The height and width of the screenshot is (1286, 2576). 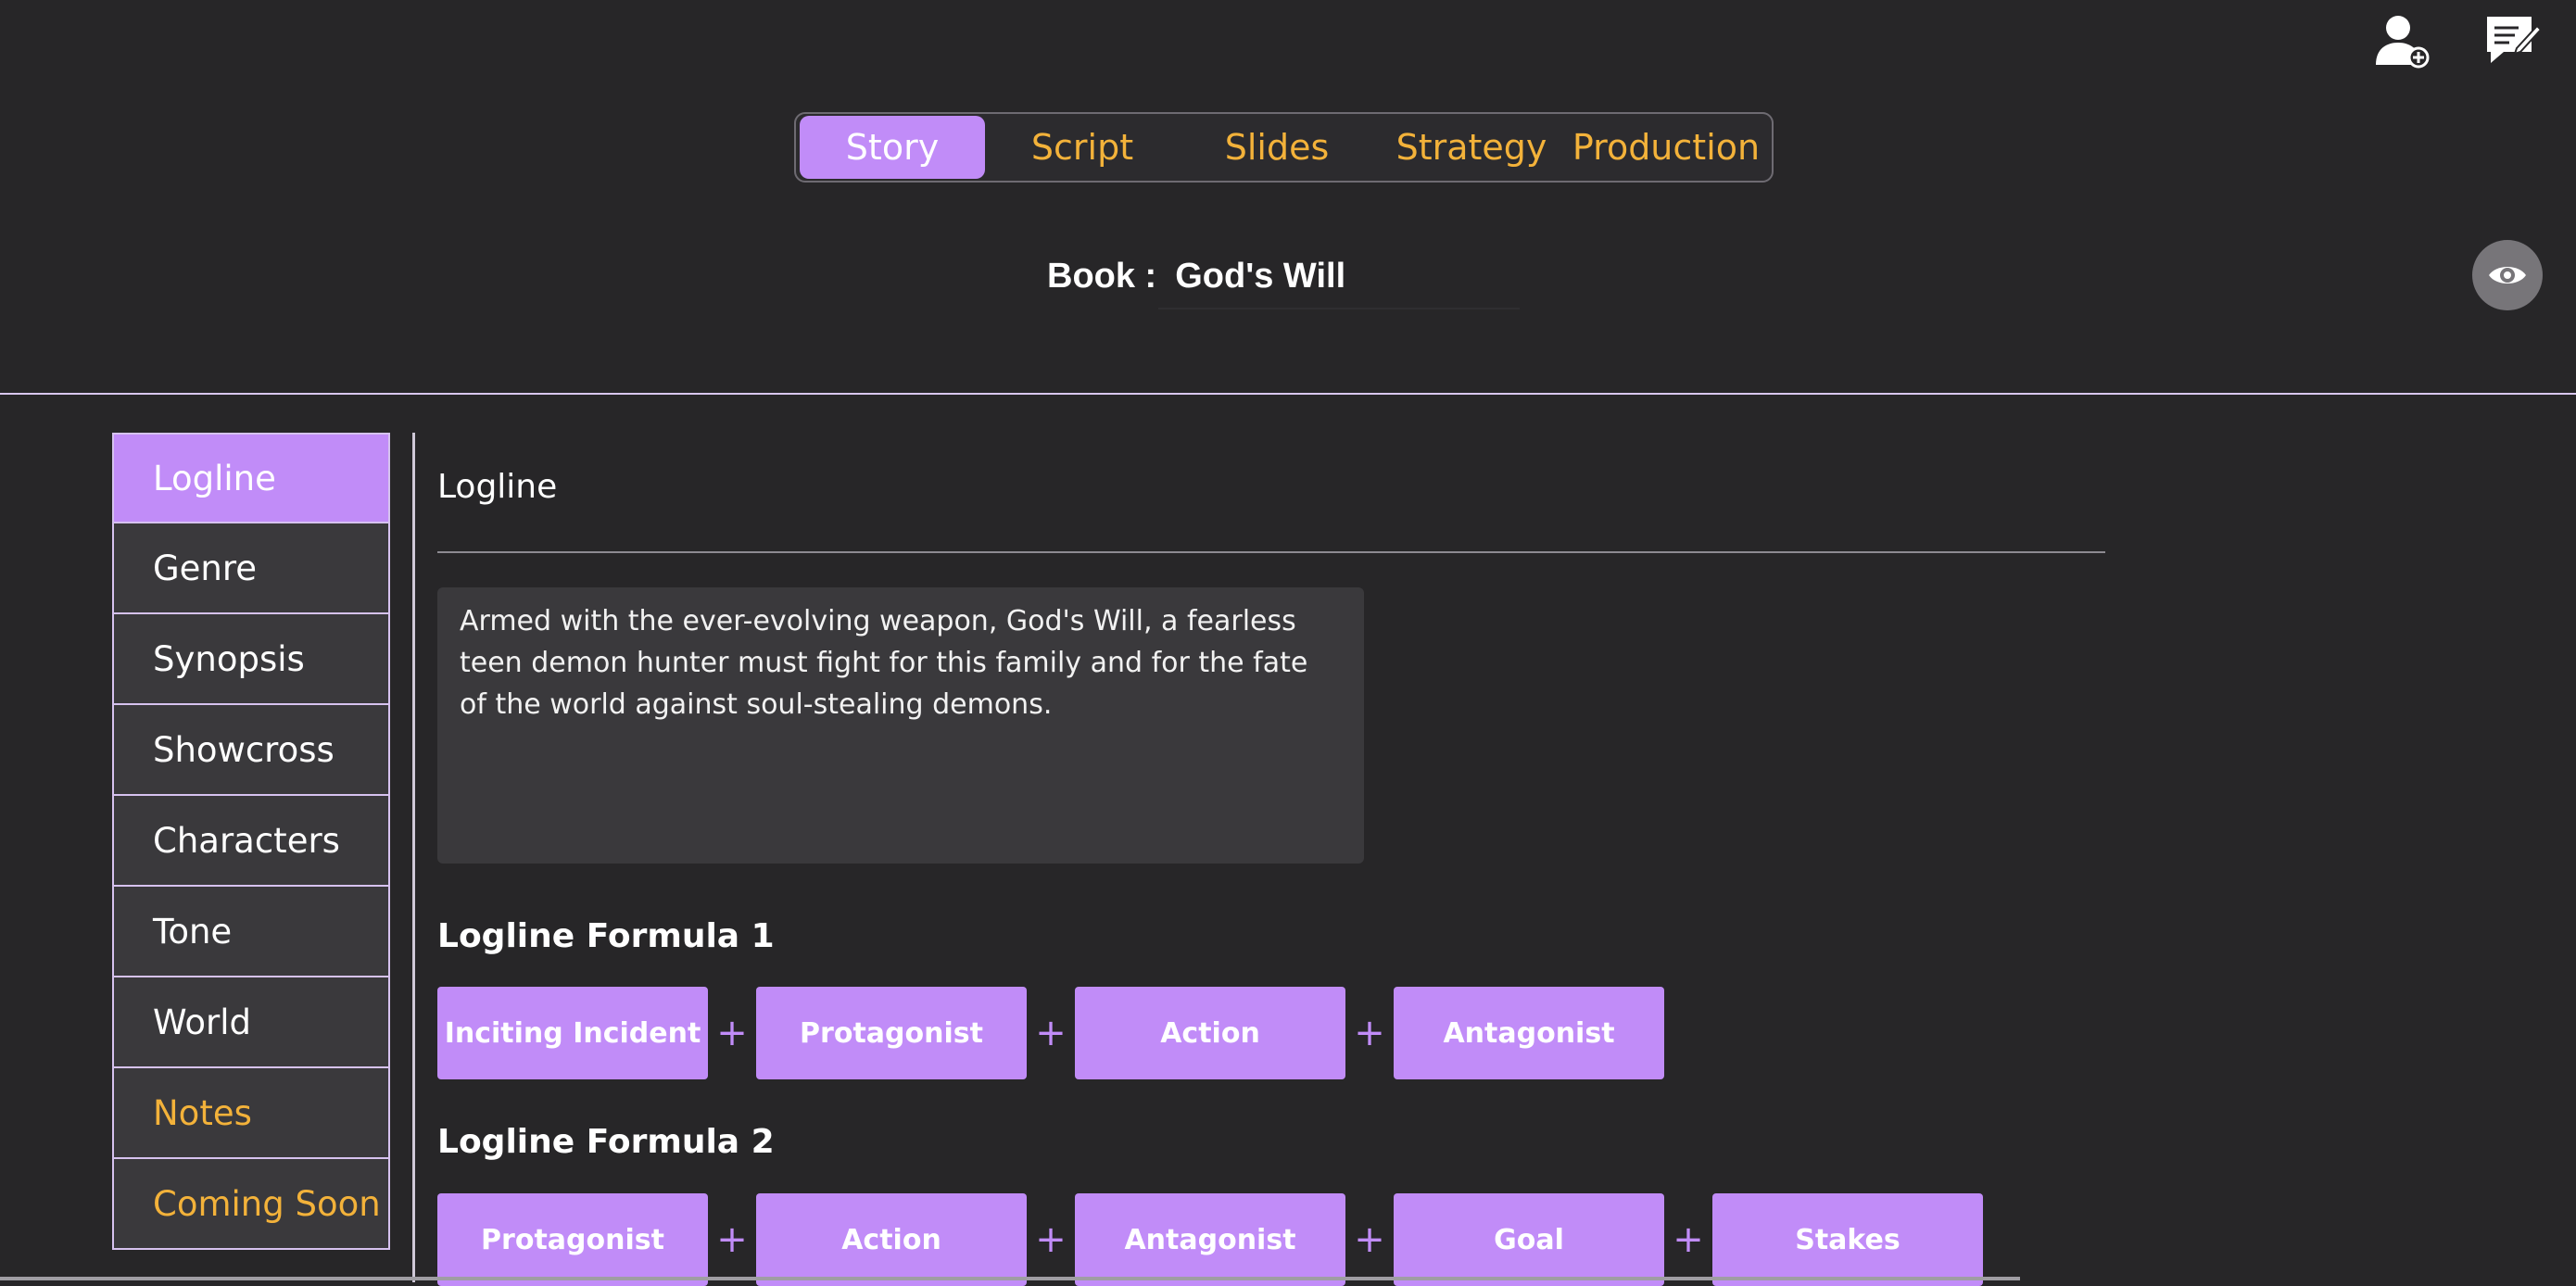 What do you see at coordinates (1288, 394) in the screenshot?
I see `header-divider` at bounding box center [1288, 394].